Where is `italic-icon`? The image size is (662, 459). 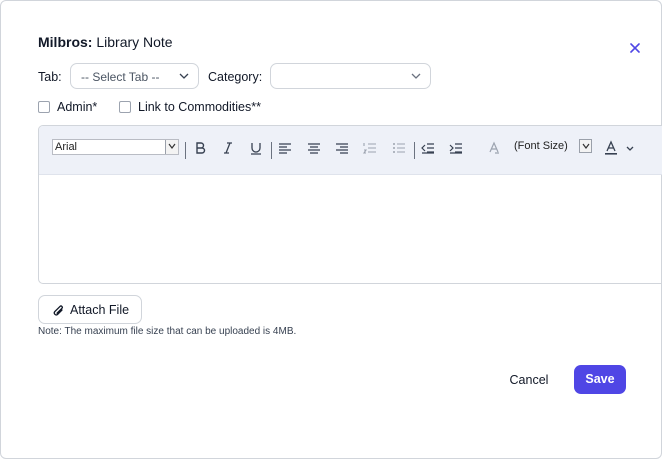 italic-icon is located at coordinates (228, 148).